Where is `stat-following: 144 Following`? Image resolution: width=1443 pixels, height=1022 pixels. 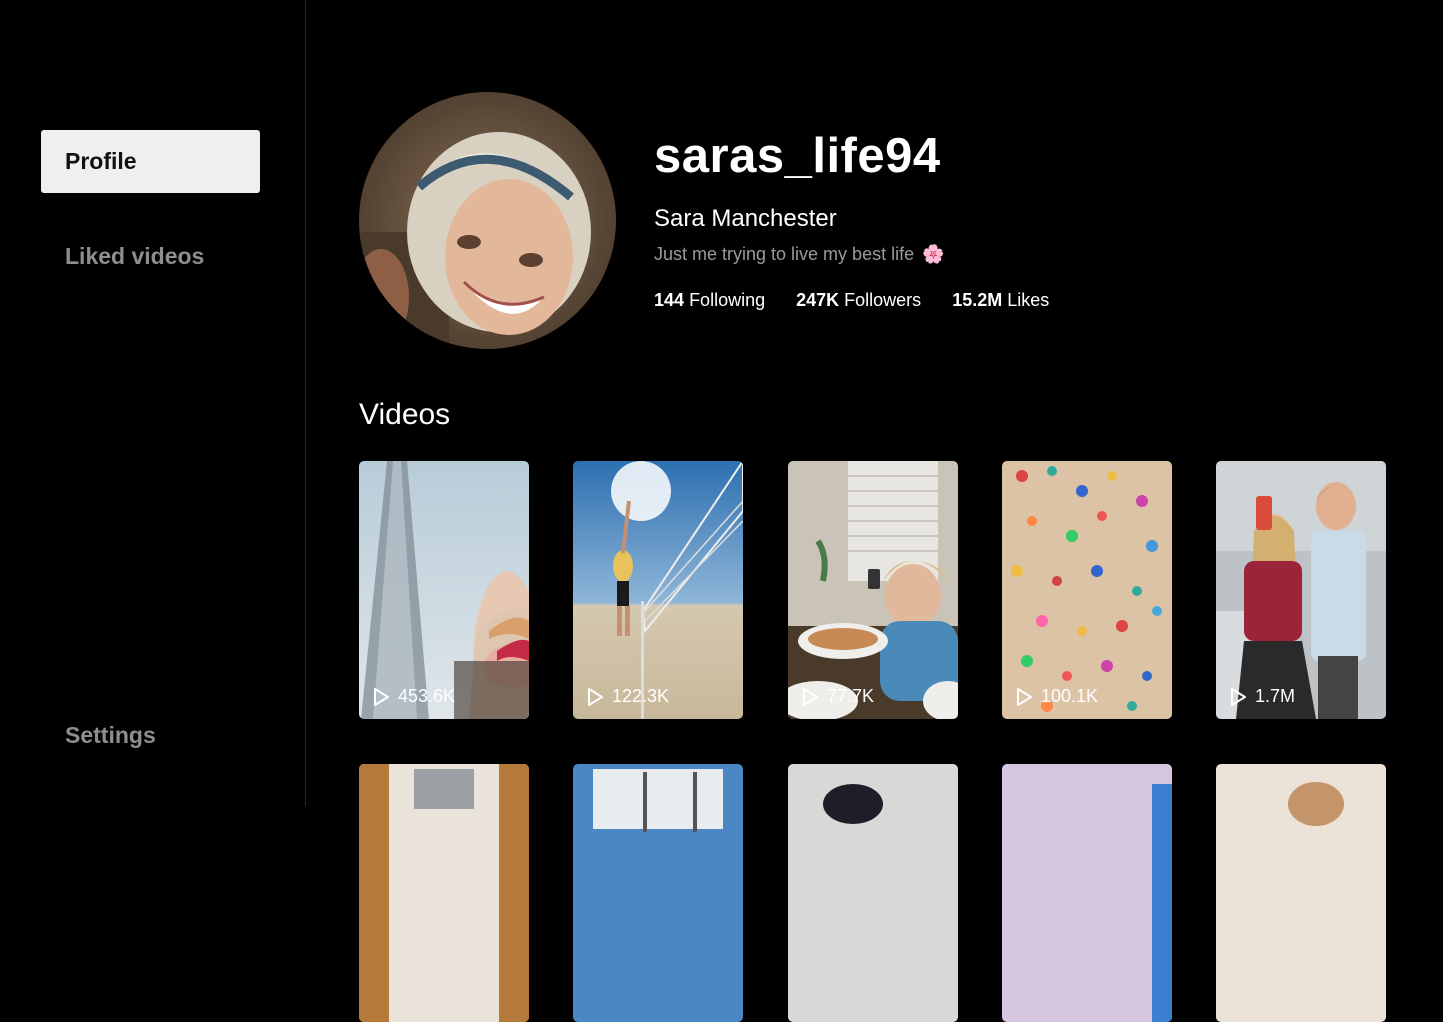
stat-following: 144 Following is located at coordinates (709, 300).